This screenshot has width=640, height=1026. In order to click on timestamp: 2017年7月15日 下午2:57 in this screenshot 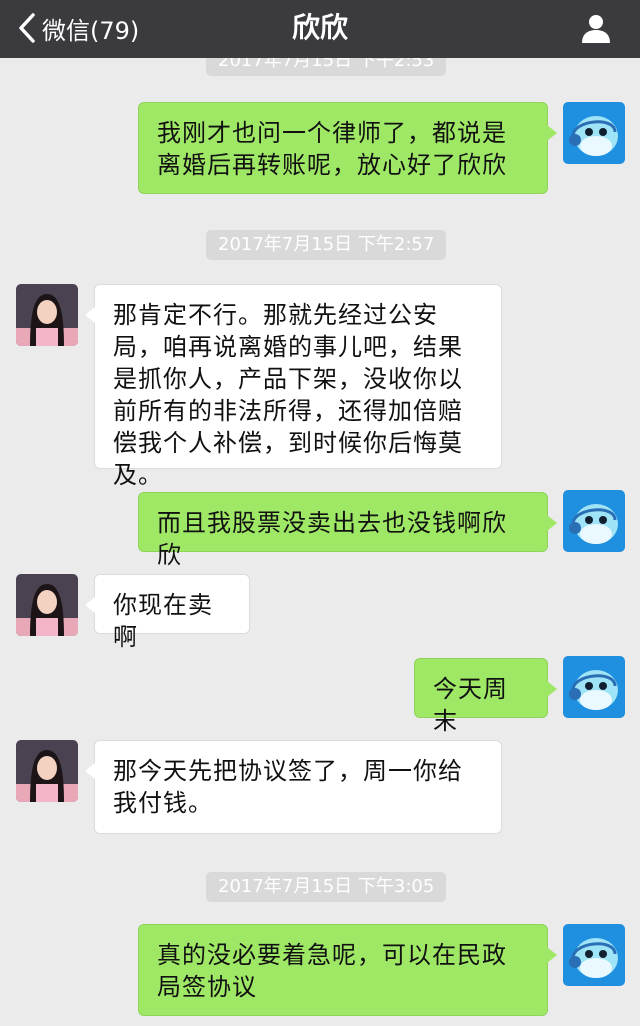, I will do `click(326, 245)`.